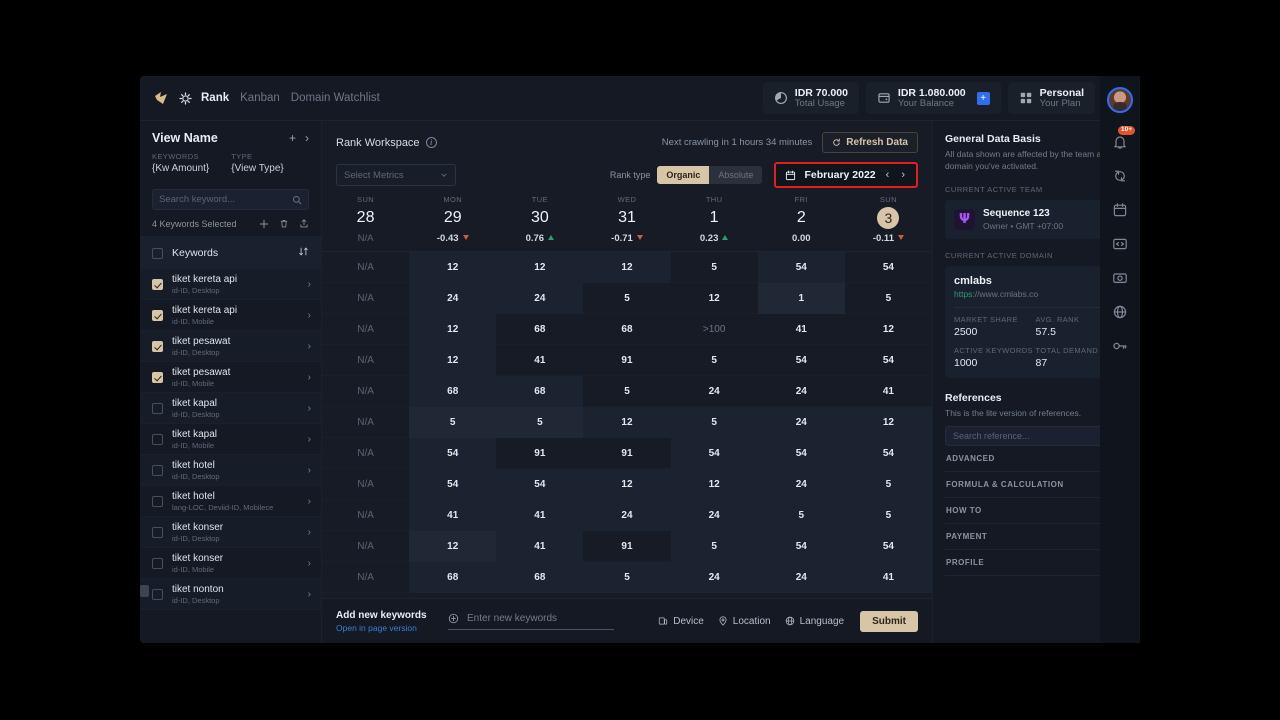 The width and height of the screenshot is (1280, 720). I want to click on select-metrics-dropdown: Select Metrics, so click(396, 175).